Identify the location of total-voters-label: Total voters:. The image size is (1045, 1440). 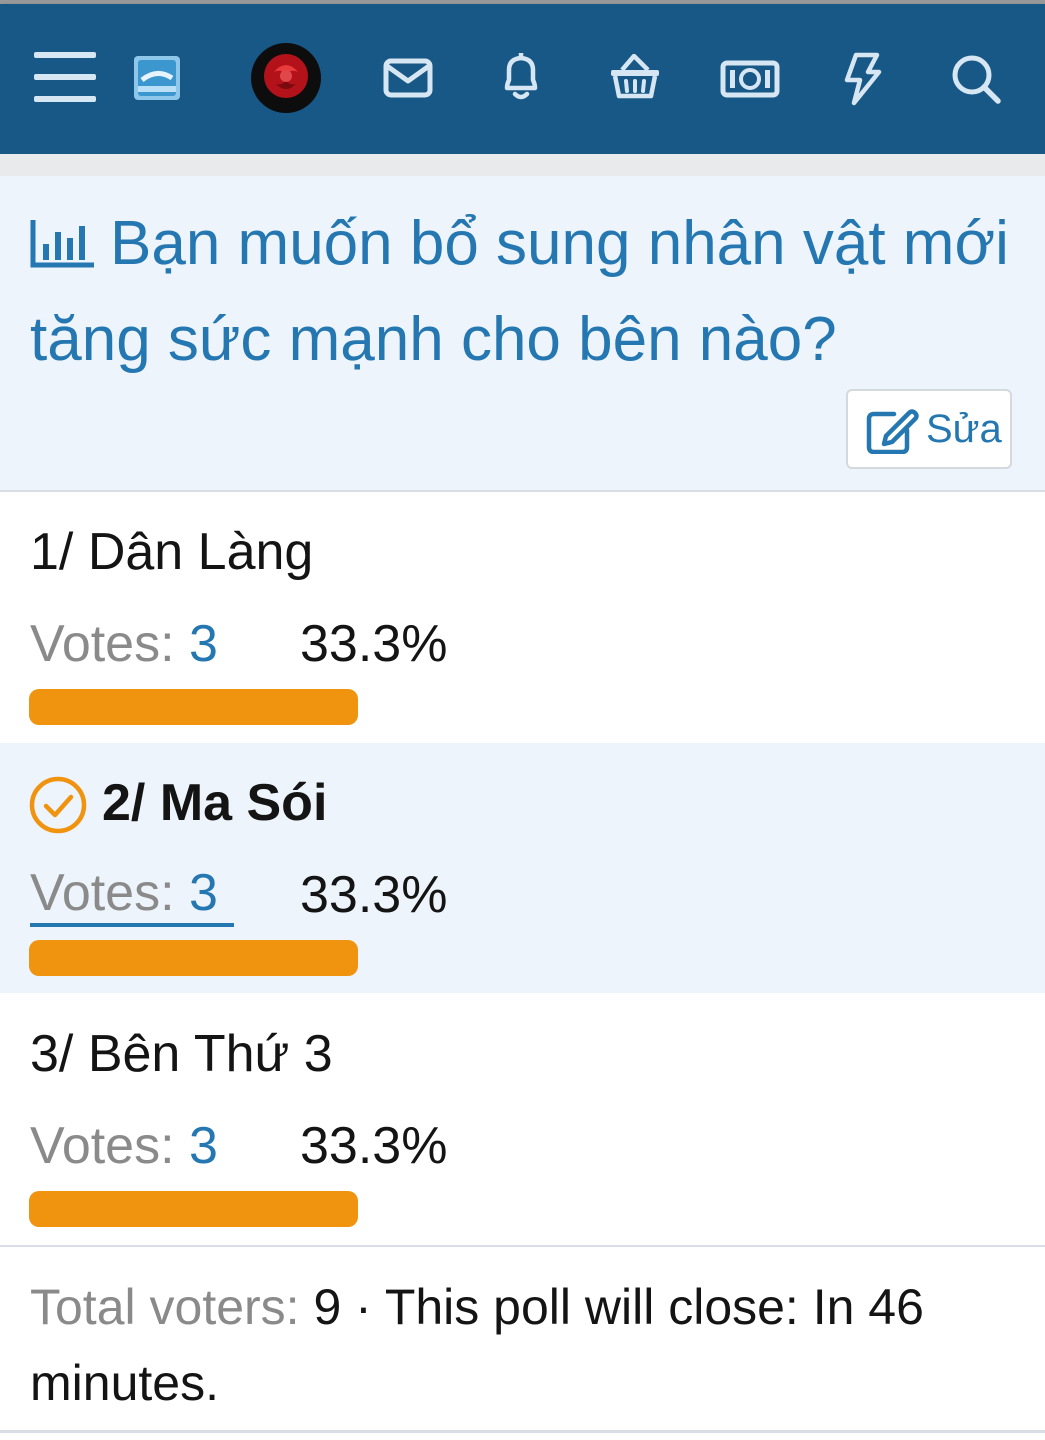
(165, 1307).